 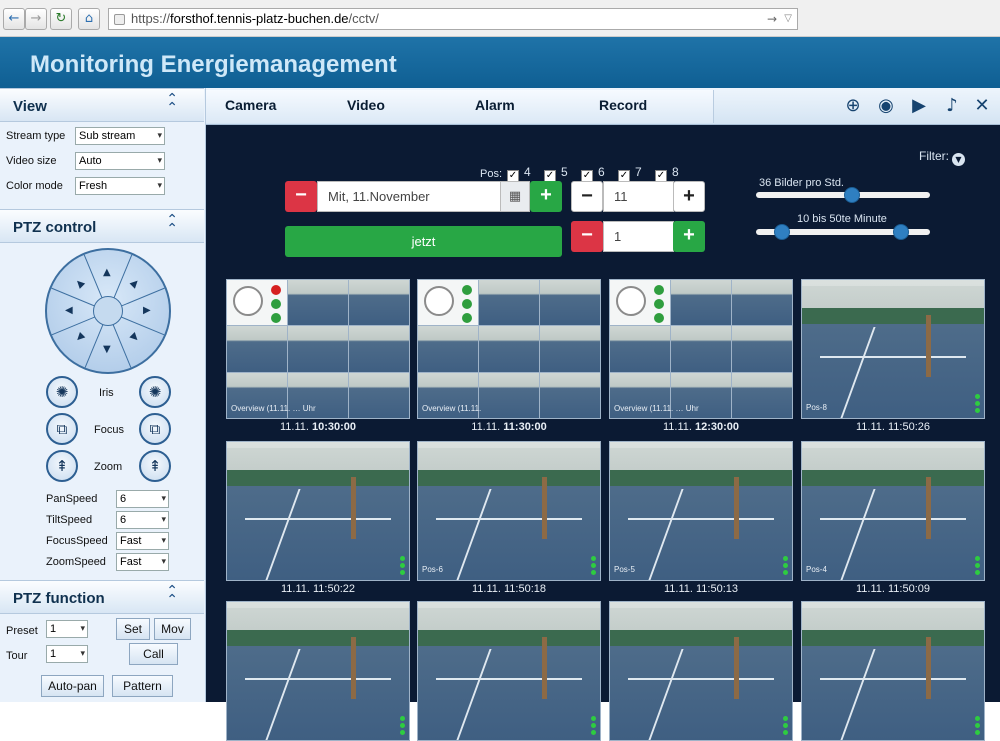 What do you see at coordinates (142, 541) in the screenshot?
I see `focus-speed-select: Fast ▾` at bounding box center [142, 541].